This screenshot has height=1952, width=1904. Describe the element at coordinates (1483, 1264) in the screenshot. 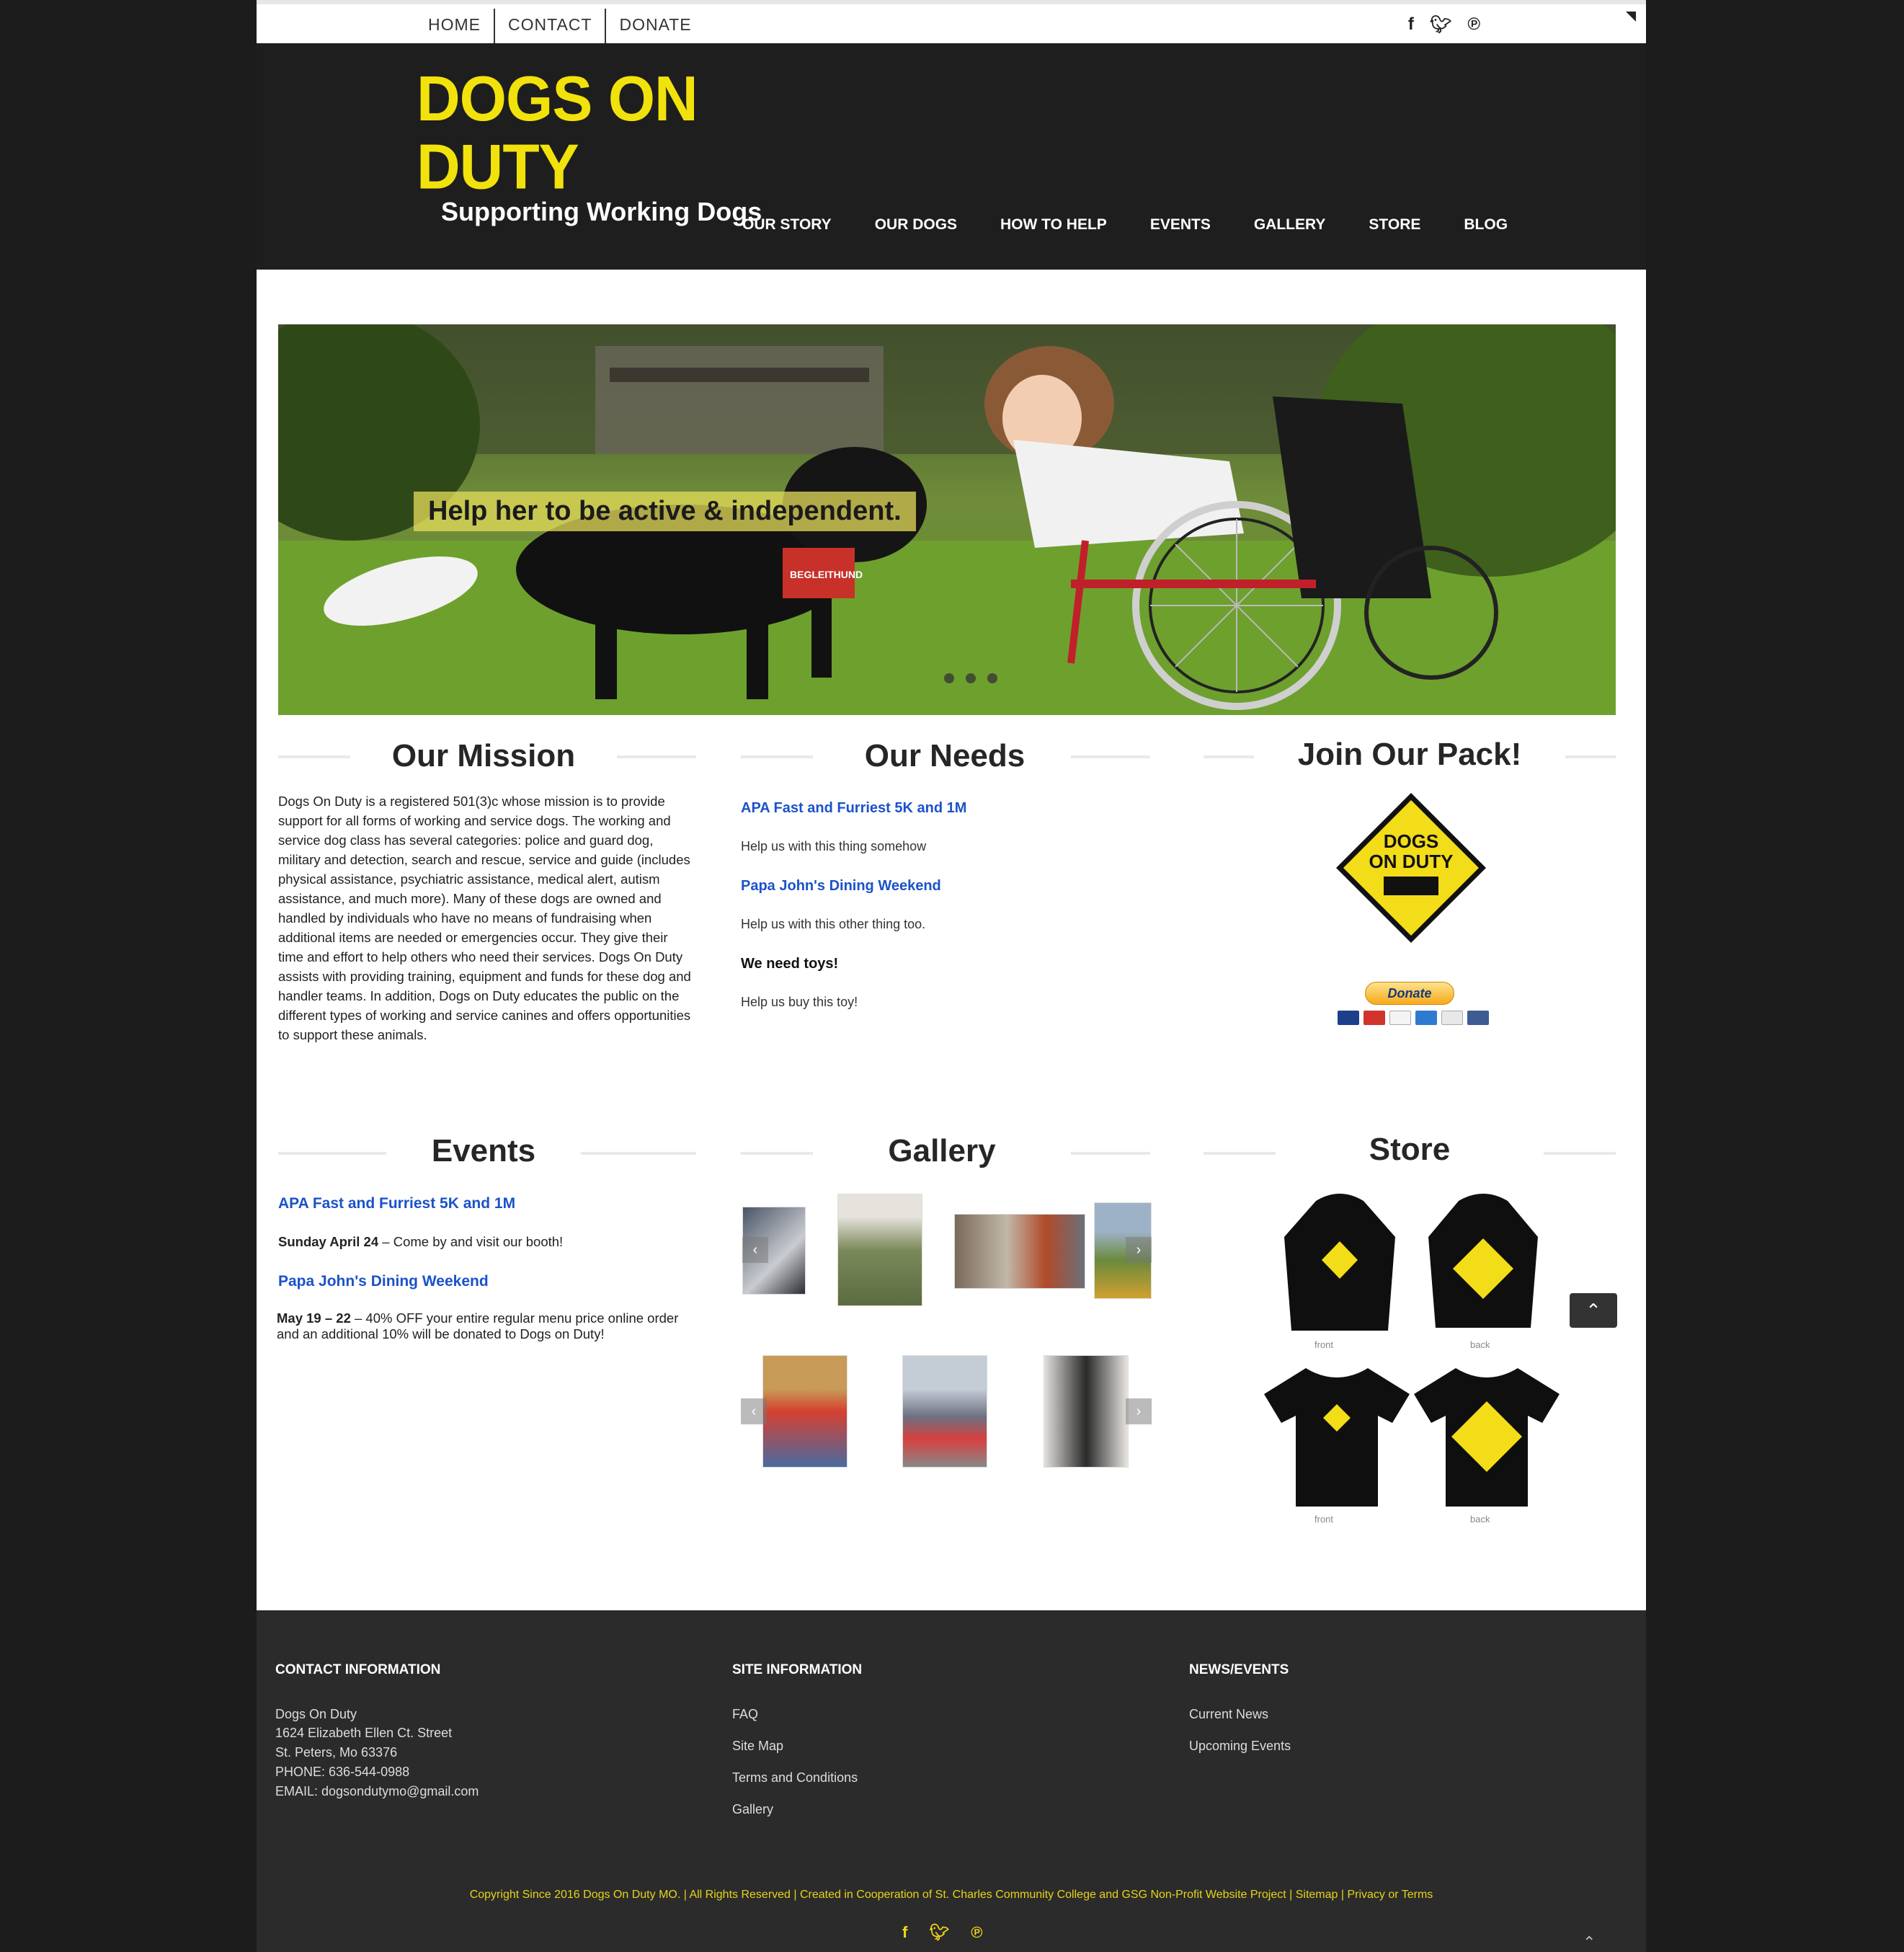

I see `hoodie-back` at that location.